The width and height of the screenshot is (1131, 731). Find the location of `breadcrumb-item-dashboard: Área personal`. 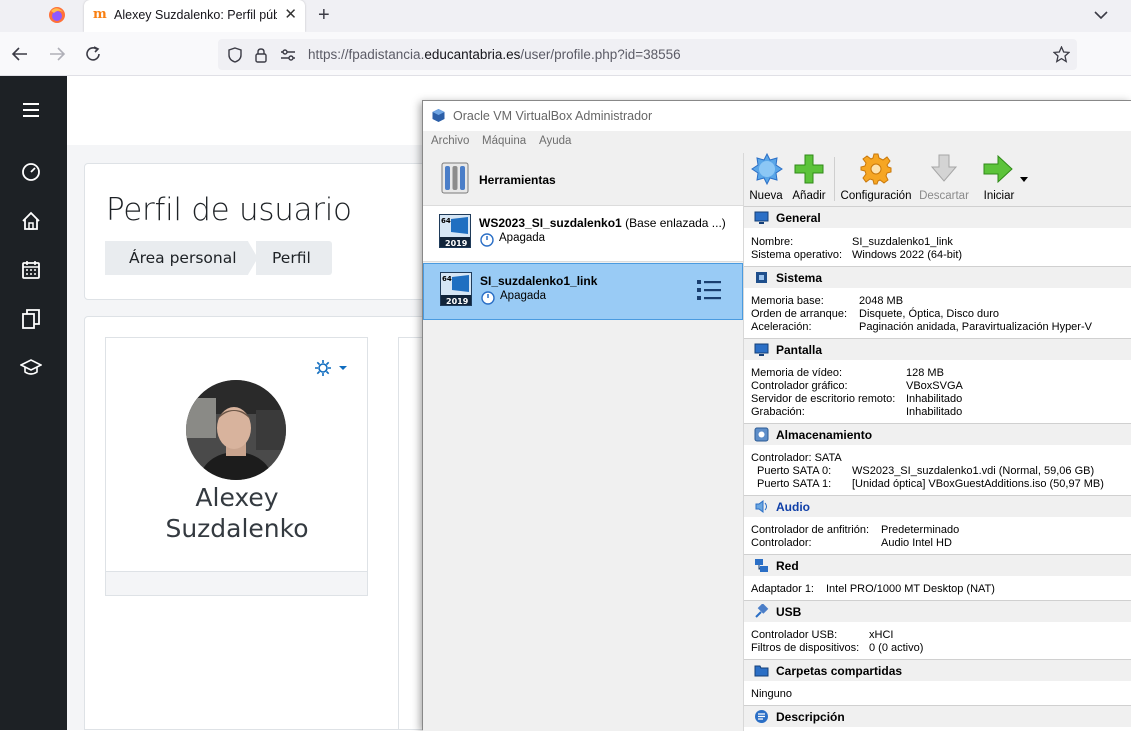

breadcrumb-item-dashboard: Área personal is located at coordinates (176, 258).